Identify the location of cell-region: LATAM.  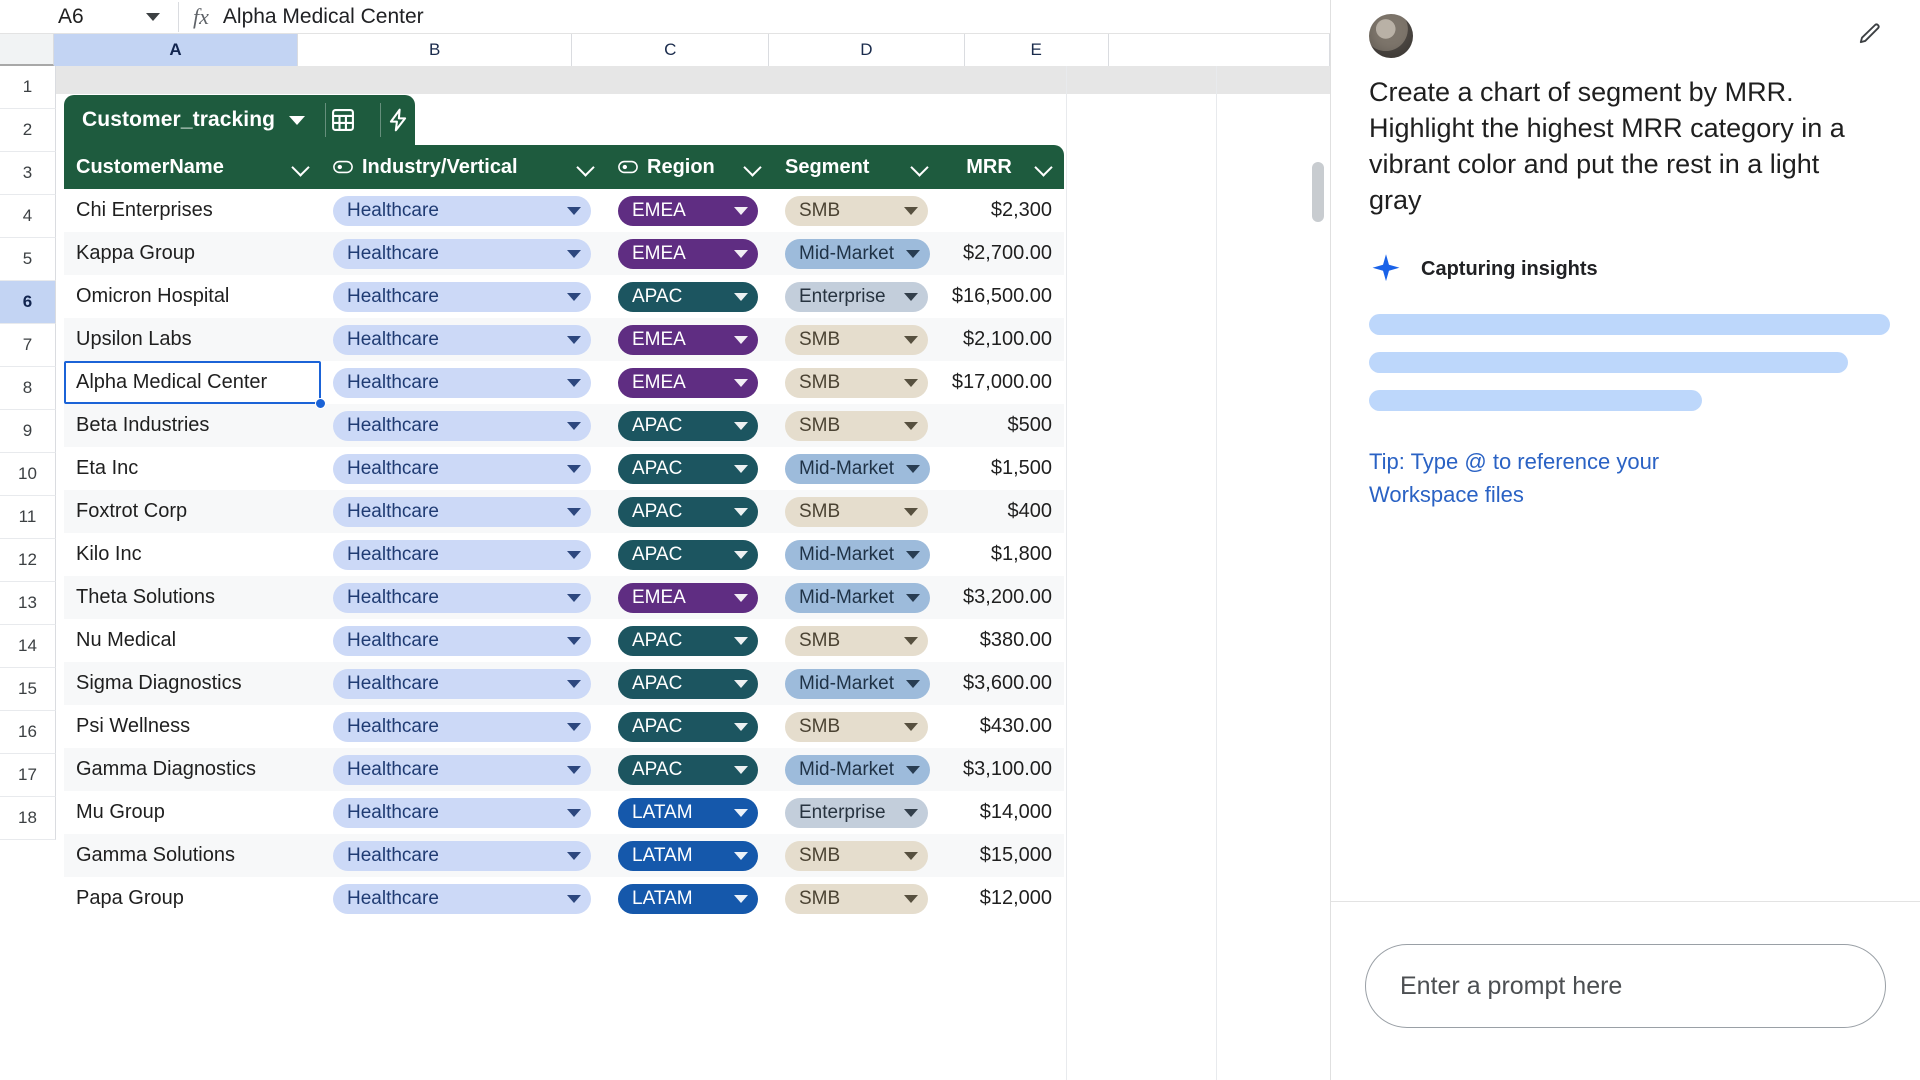
(689, 812).